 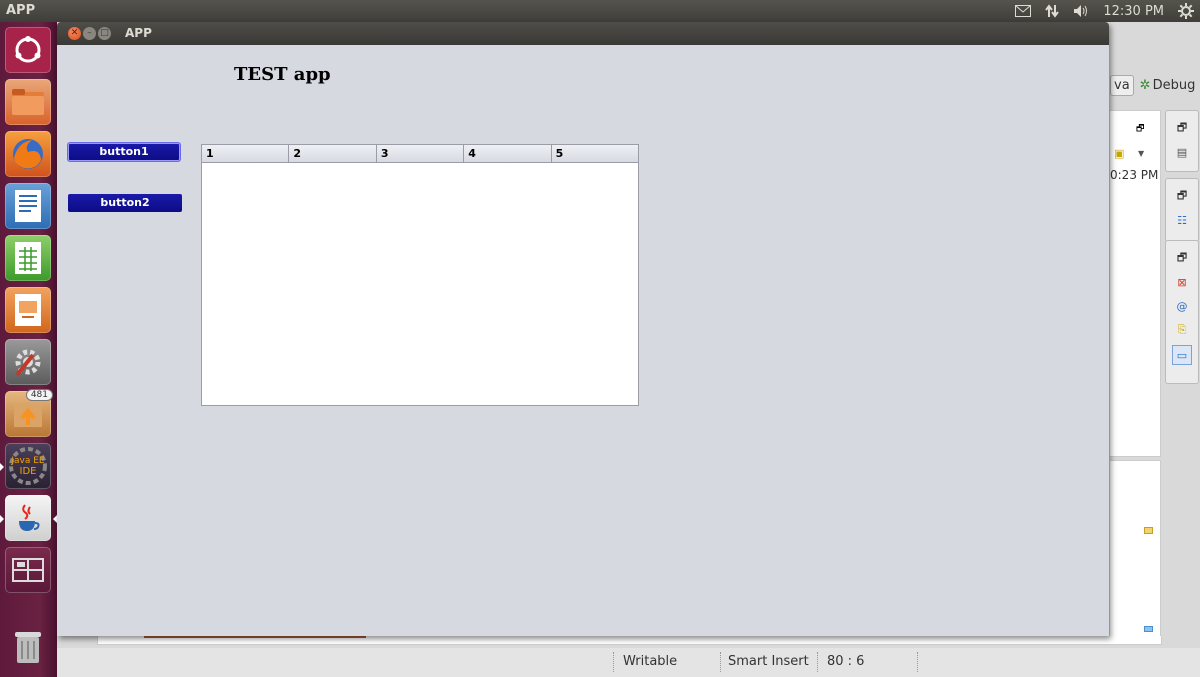 I want to click on update-count-badge: 481, so click(x=39, y=395).